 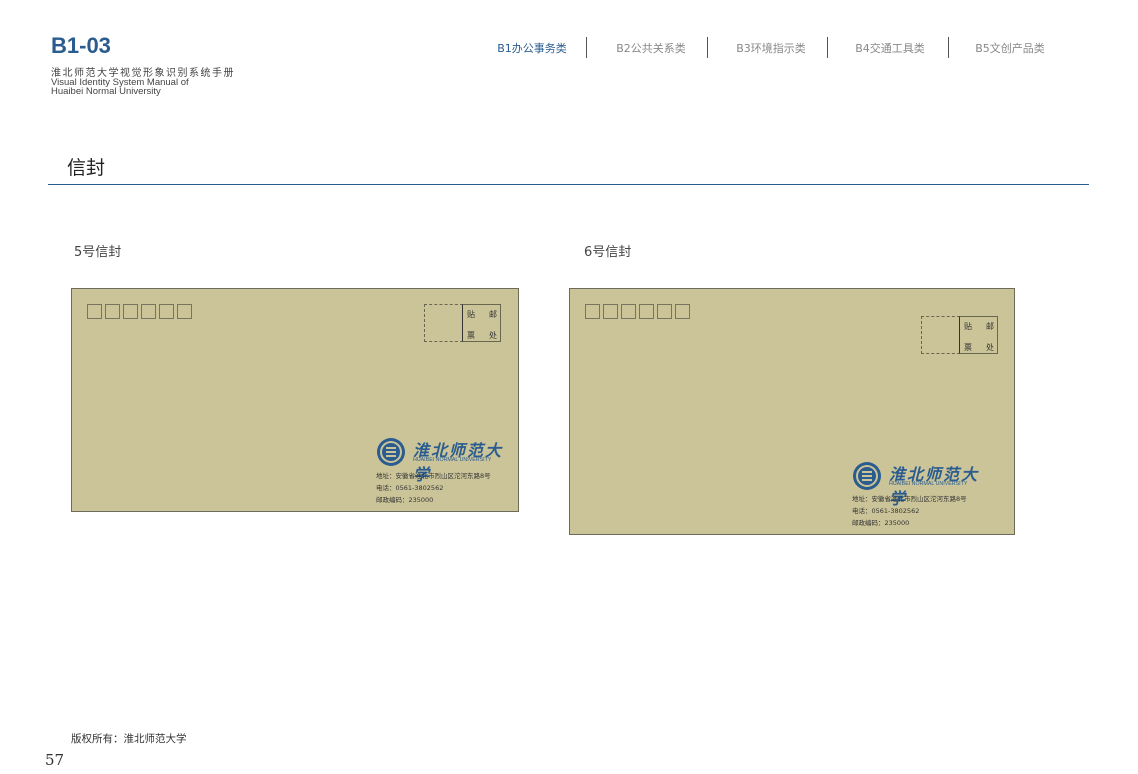 What do you see at coordinates (651, 47) in the screenshot?
I see `nav-item-b2: B2公共关系类` at bounding box center [651, 47].